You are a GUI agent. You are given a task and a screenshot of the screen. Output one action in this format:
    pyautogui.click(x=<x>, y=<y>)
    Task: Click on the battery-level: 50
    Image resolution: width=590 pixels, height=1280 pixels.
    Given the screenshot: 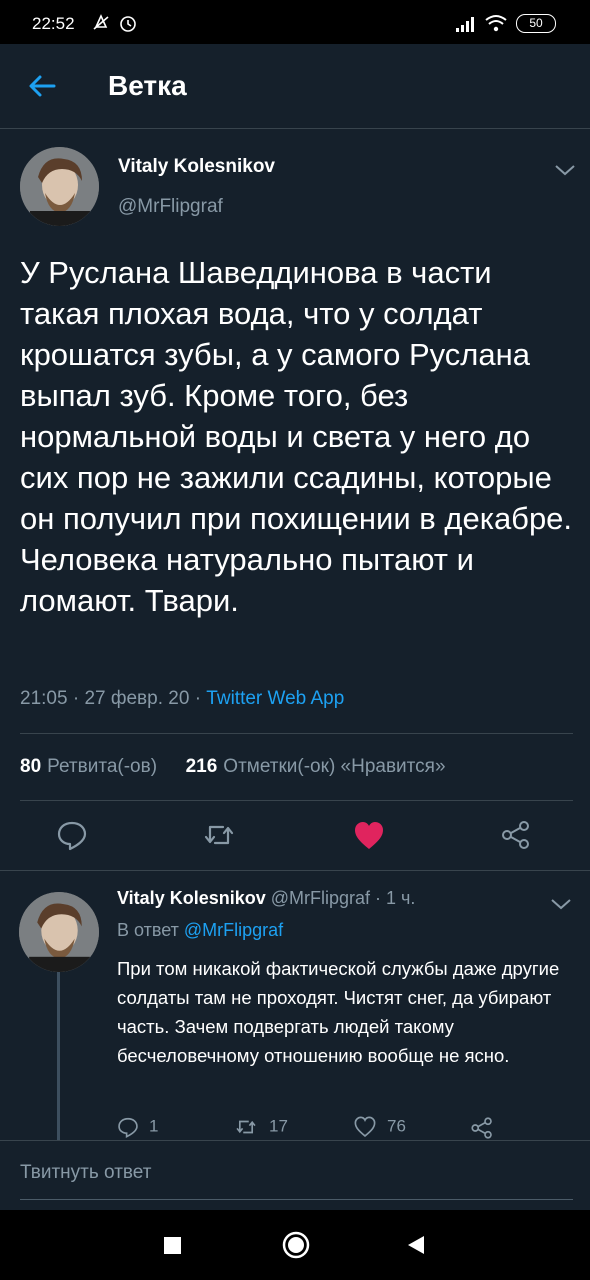 What is the action you would take?
    pyautogui.click(x=536, y=23)
    